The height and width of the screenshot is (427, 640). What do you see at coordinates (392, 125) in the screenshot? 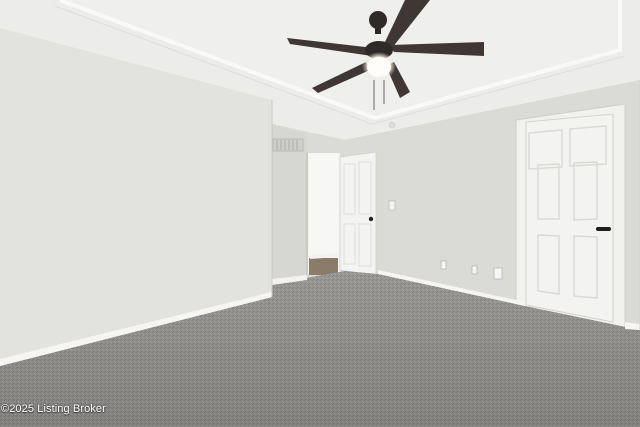
I see `smoke-detector` at bounding box center [392, 125].